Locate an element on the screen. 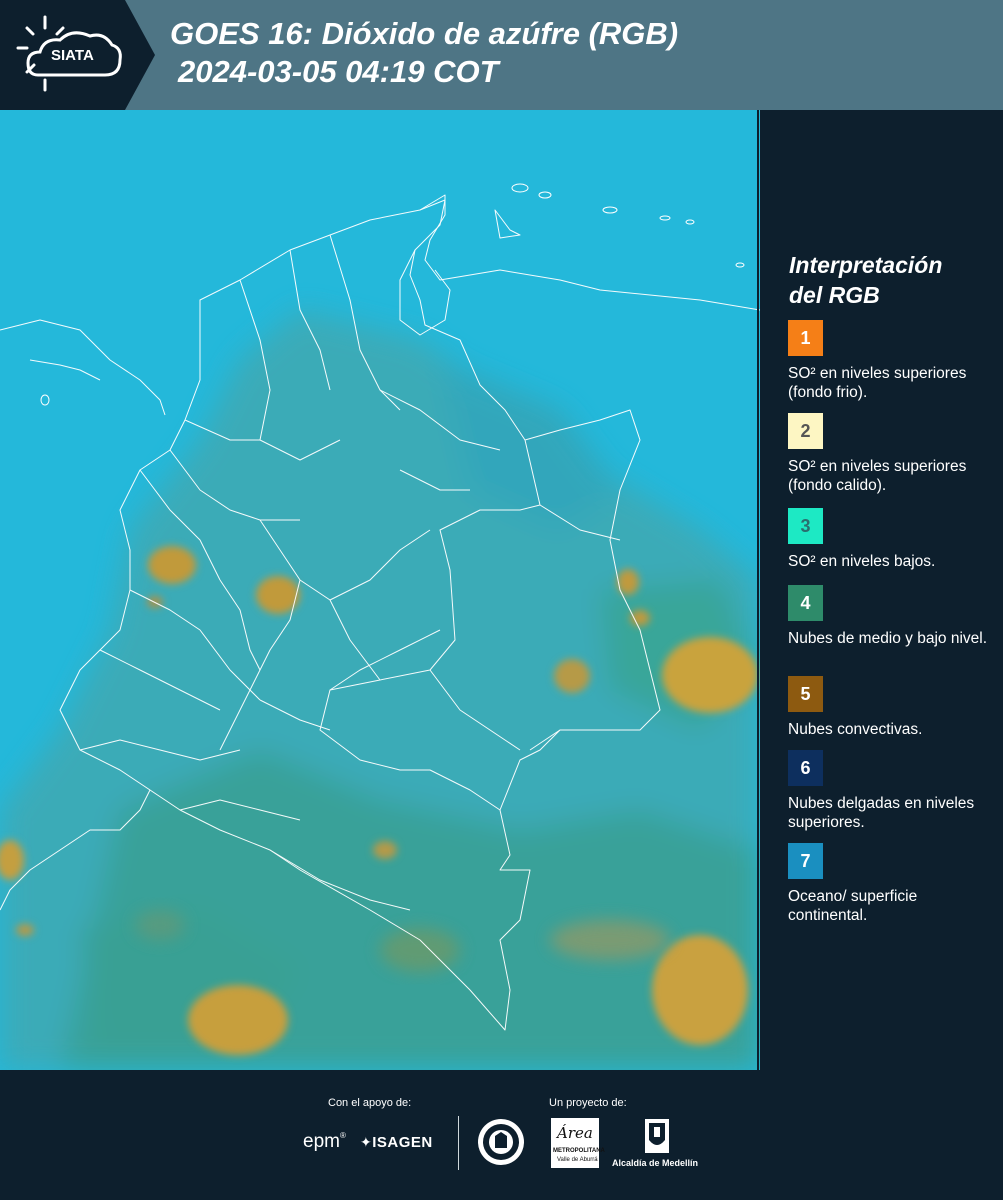  legend-swatch: 7 is located at coordinates (805, 861).